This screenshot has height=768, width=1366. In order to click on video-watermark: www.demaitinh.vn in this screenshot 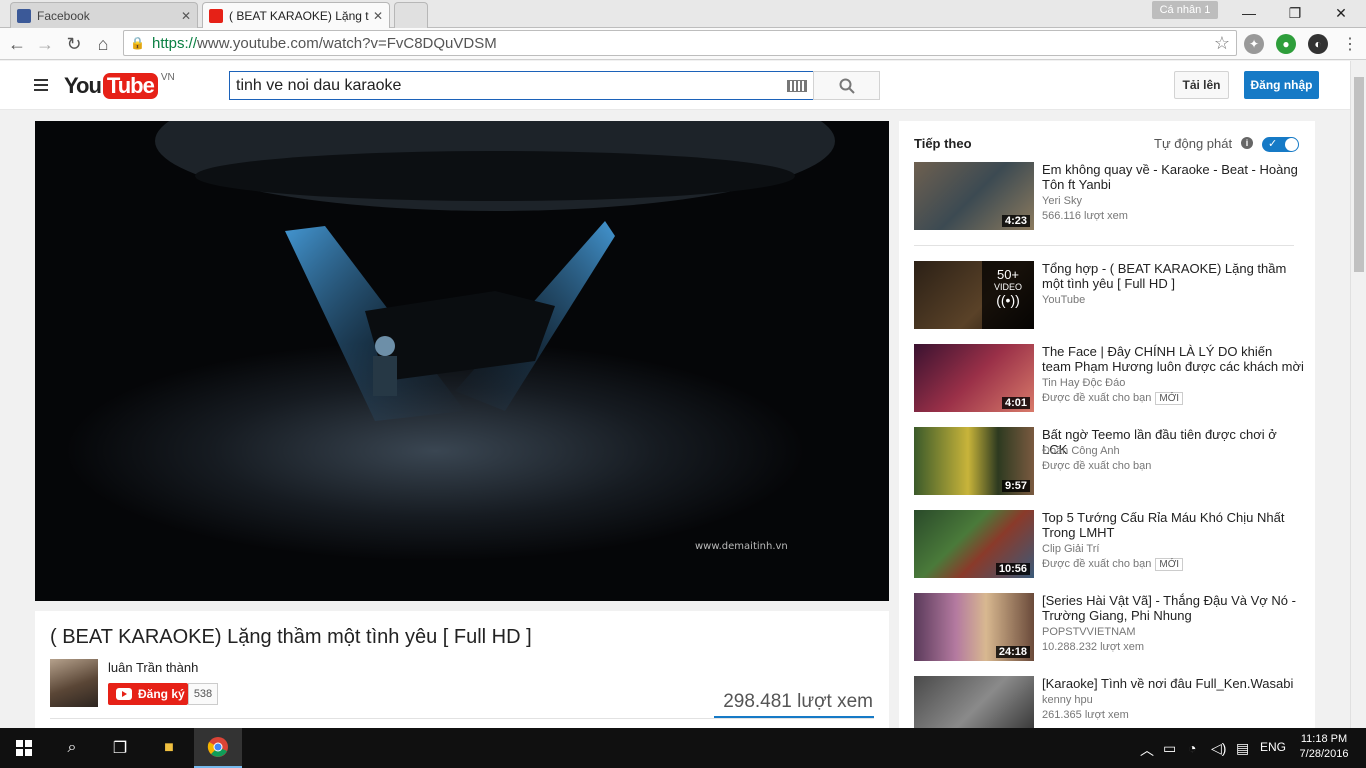, I will do `click(741, 546)`.